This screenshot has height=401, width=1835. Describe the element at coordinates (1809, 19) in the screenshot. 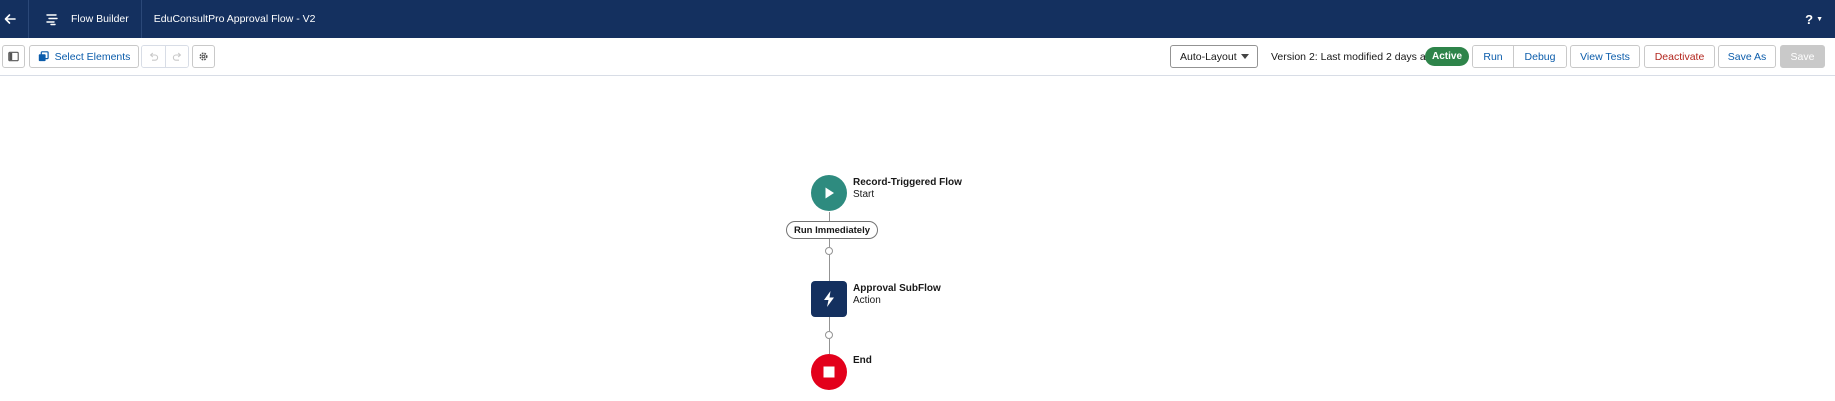

I see `help-icon: ?` at that location.